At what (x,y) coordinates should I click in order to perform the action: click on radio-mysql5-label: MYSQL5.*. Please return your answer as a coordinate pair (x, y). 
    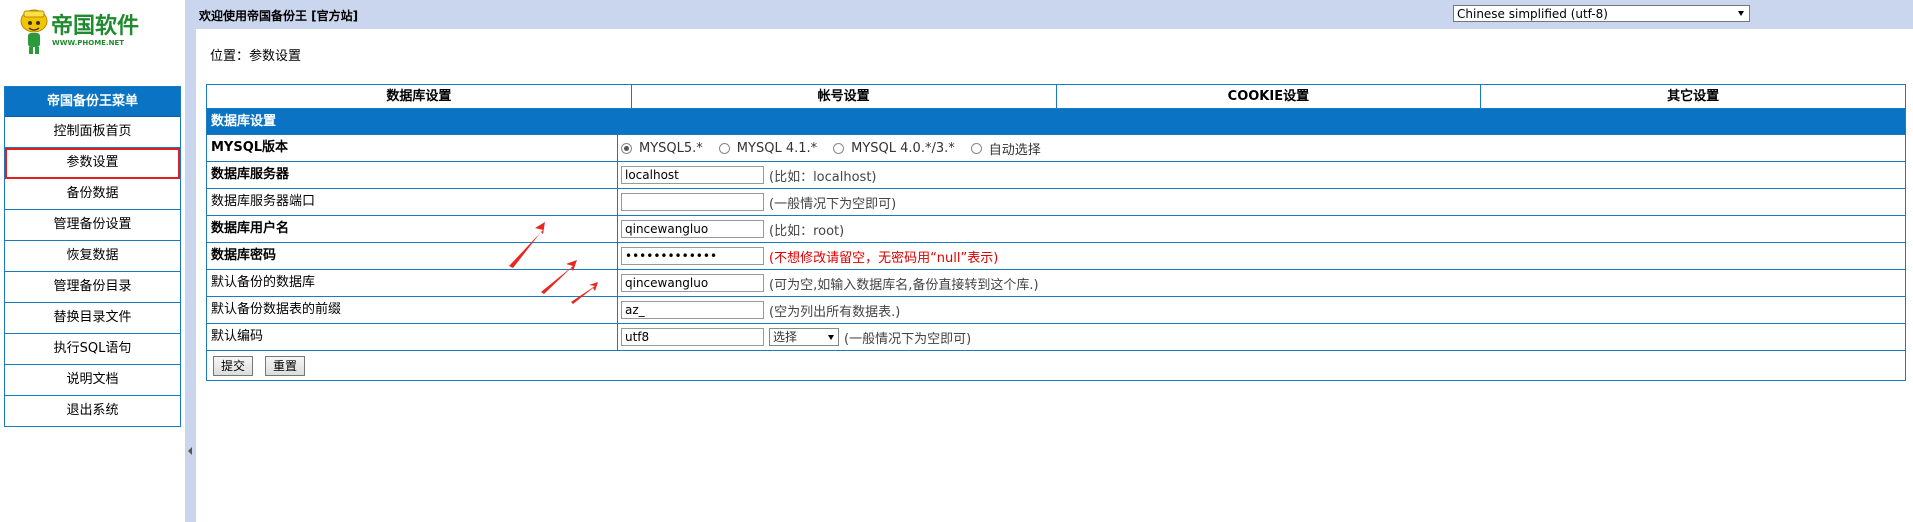
    Looking at the image, I should click on (671, 148).